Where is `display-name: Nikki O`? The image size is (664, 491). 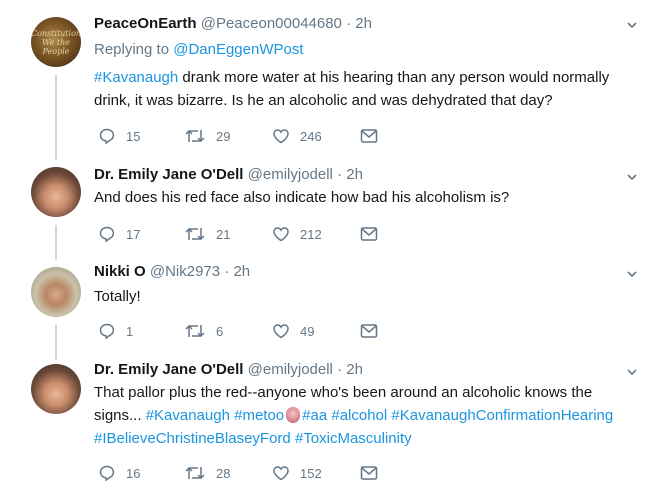 display-name: Nikki O is located at coordinates (120, 271).